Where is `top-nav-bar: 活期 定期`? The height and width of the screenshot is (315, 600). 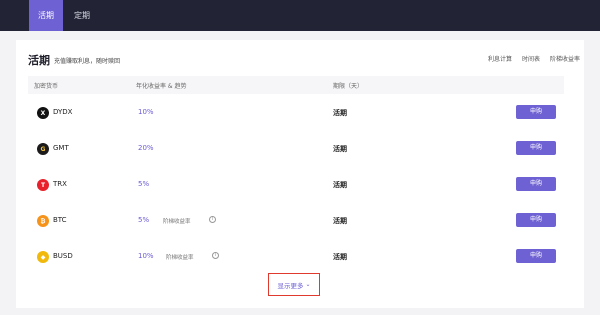 top-nav-bar: 活期 定期 is located at coordinates (300, 15).